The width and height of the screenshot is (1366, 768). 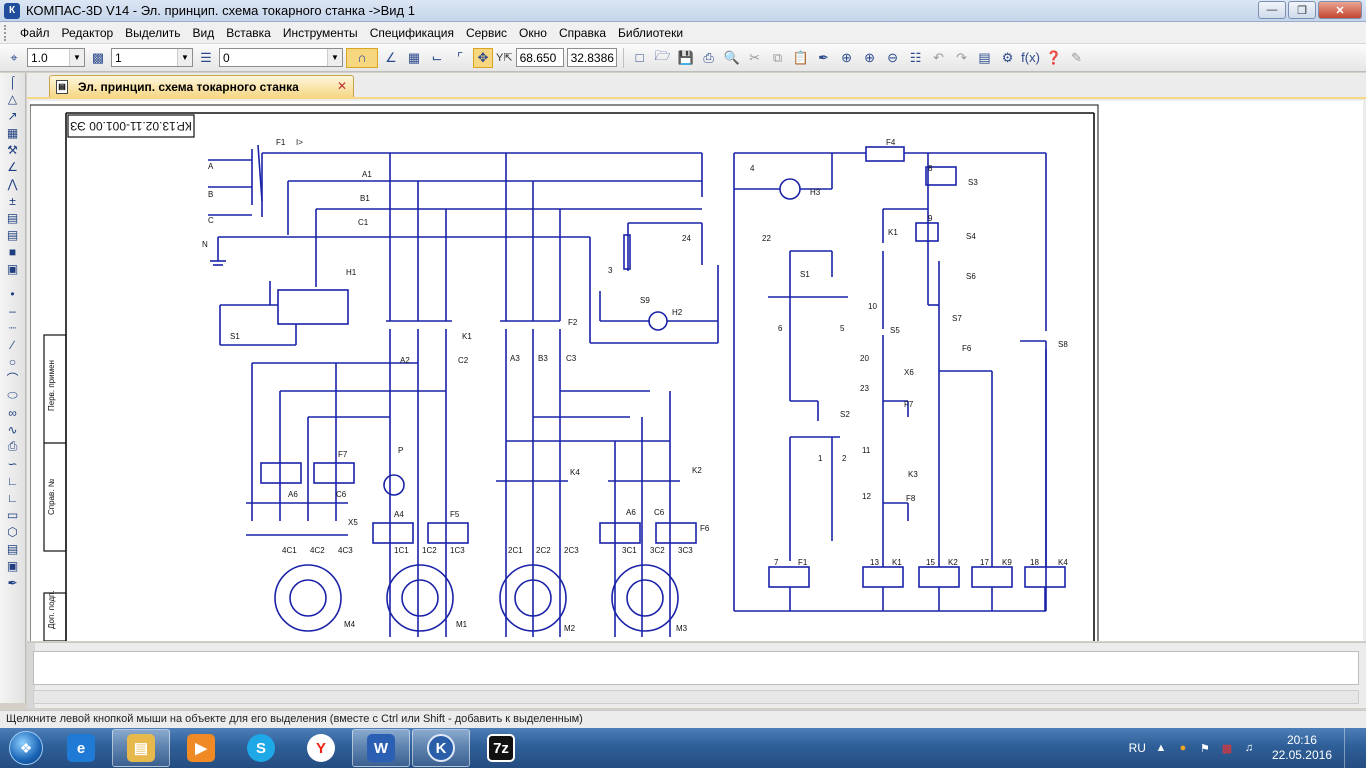 I want to click on coord-x-field: 68.650, so click(x=539, y=57).